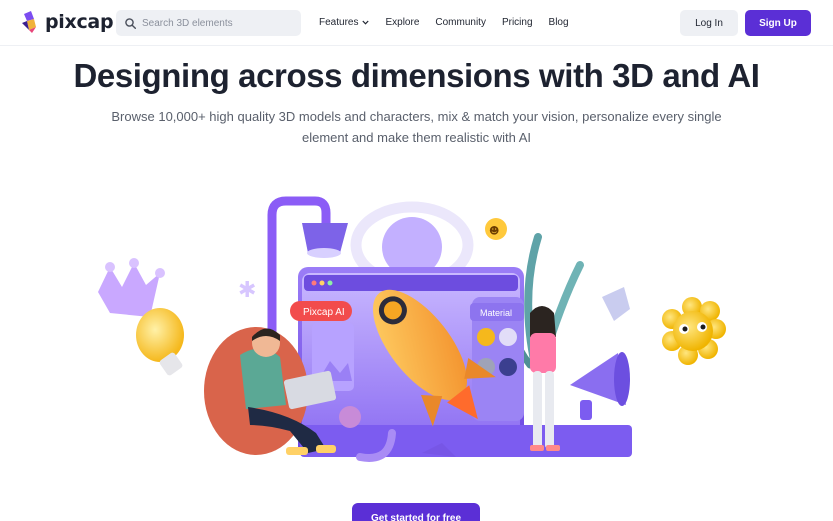 The height and width of the screenshot is (521, 833). Describe the element at coordinates (778, 23) in the screenshot. I see `signup-button: Sign Up` at that location.